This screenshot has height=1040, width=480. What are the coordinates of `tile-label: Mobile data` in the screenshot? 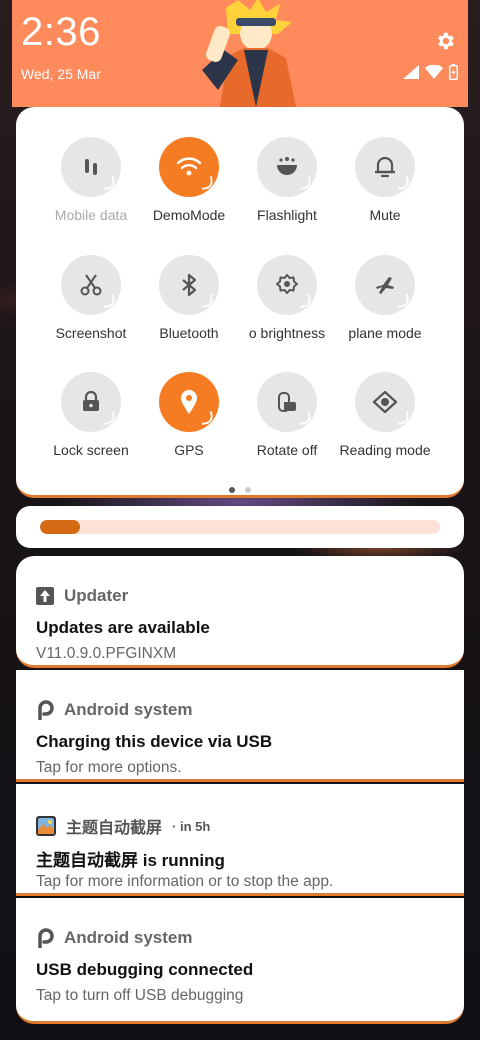 It's located at (91, 215).